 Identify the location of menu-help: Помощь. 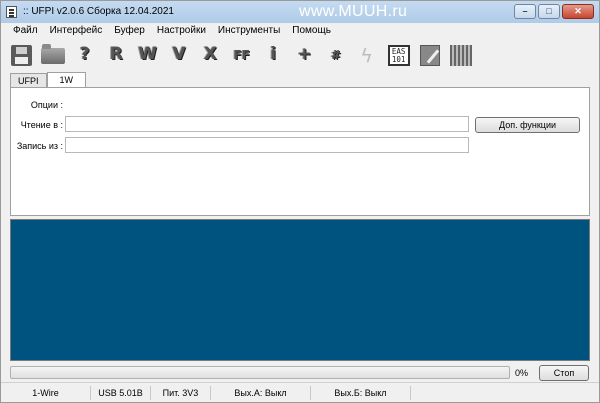
(311, 31).